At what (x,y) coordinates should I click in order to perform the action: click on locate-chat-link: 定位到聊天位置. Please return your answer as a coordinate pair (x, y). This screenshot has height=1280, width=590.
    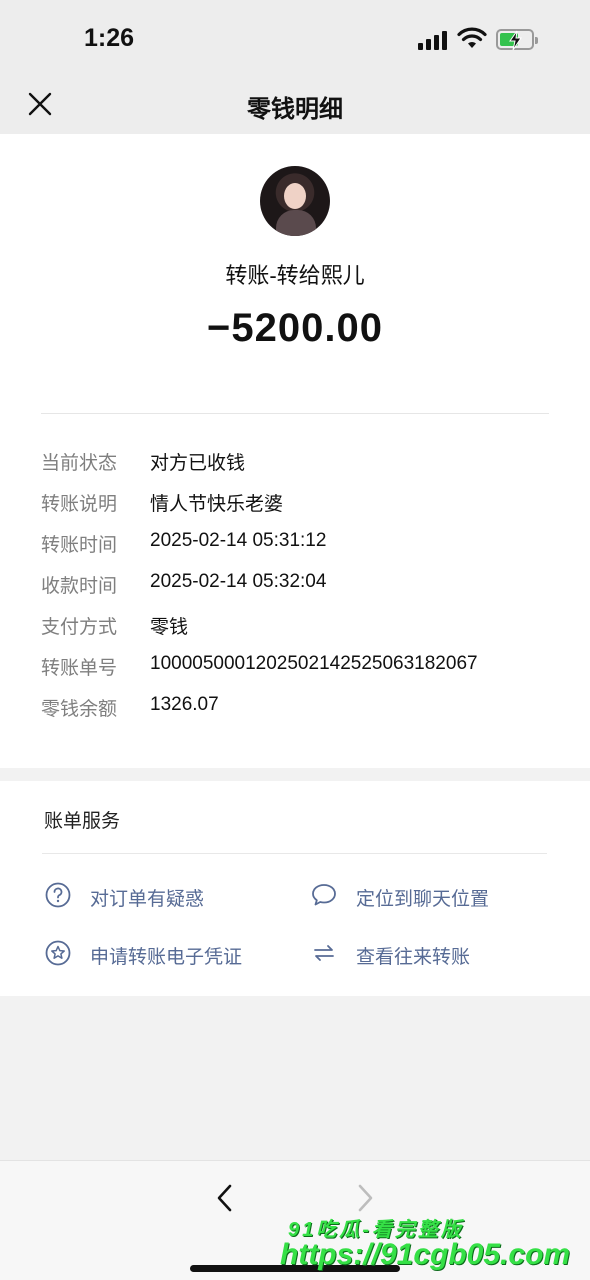
    Looking at the image, I should click on (430, 896).